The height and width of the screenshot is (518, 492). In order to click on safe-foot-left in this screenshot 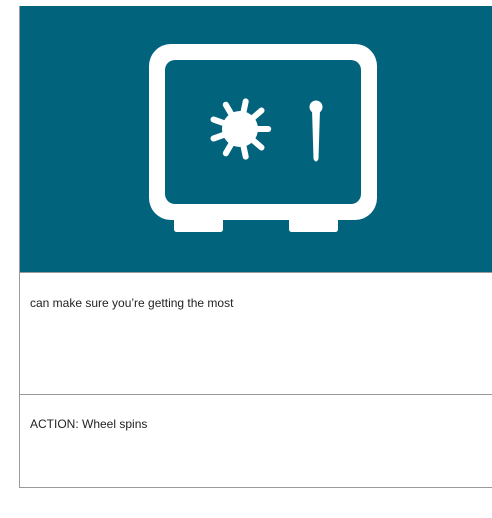, I will do `click(198, 225)`.